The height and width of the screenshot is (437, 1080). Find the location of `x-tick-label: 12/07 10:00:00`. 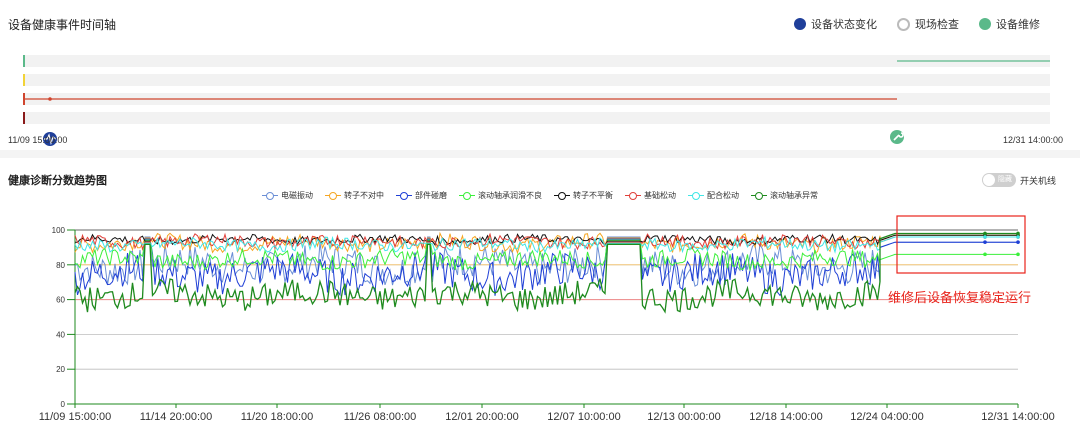

x-tick-label: 12/07 10:00:00 is located at coordinates (583, 417).